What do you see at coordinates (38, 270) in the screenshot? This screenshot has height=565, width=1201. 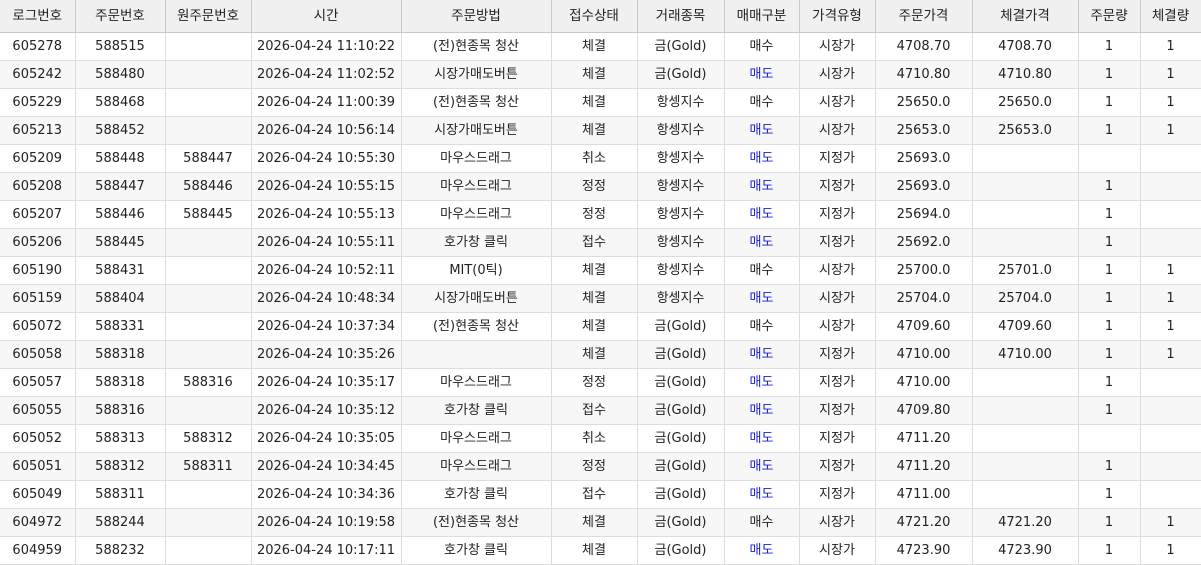 I see `cell-log-no: 605190` at bounding box center [38, 270].